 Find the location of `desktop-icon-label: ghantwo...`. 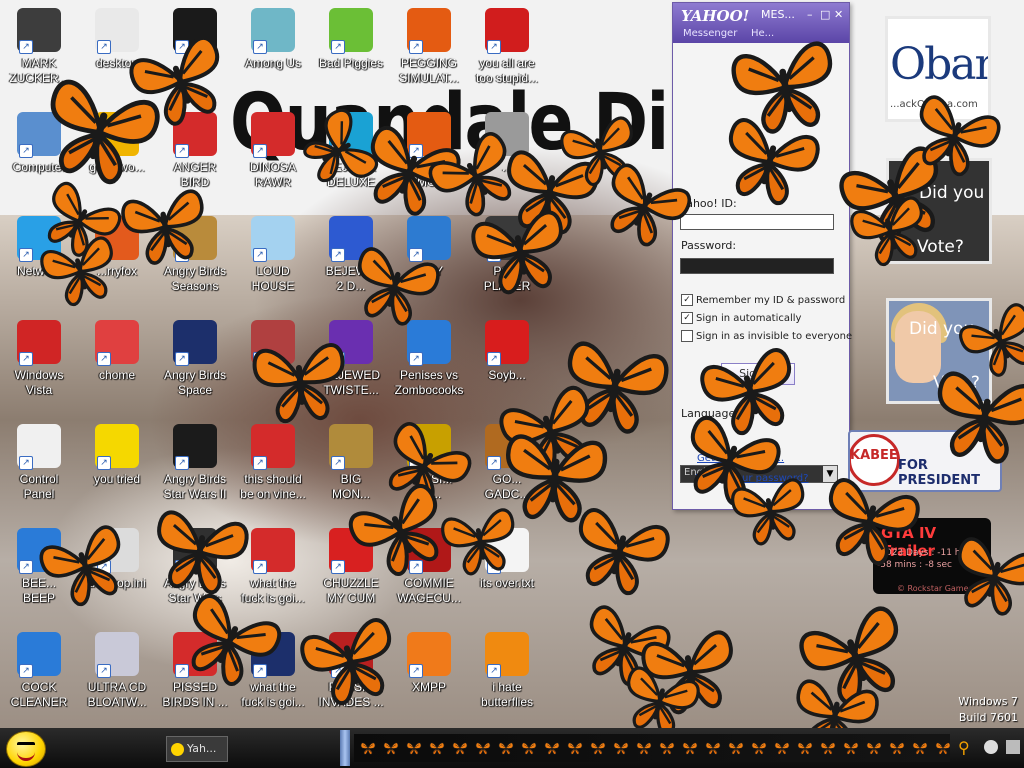

desktop-icon-label: ghantwo... is located at coordinates (117, 167).